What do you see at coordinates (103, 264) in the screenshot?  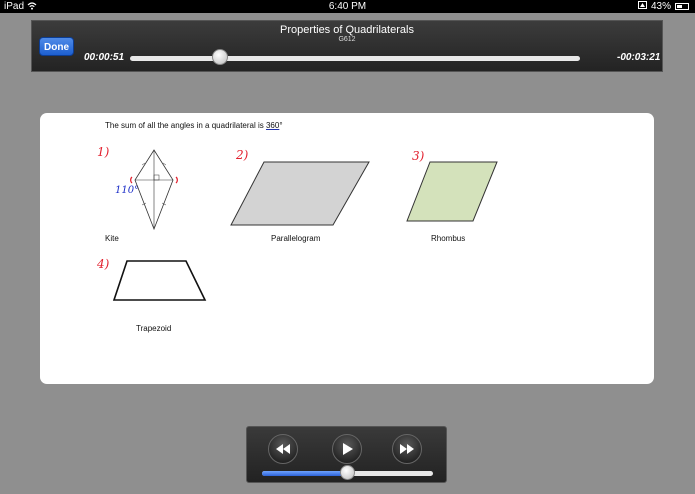 I see `trapezoid-number: 4)` at bounding box center [103, 264].